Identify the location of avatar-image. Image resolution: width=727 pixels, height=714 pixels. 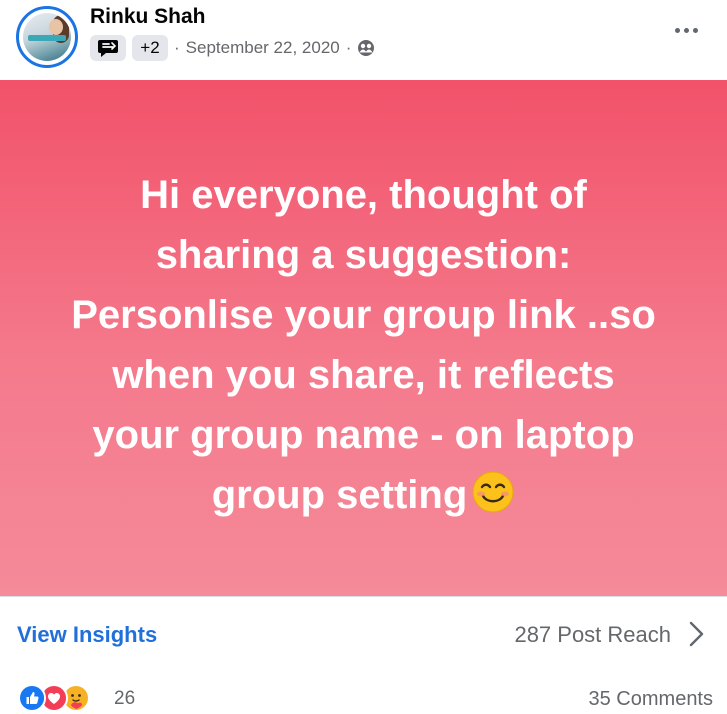
(47, 37).